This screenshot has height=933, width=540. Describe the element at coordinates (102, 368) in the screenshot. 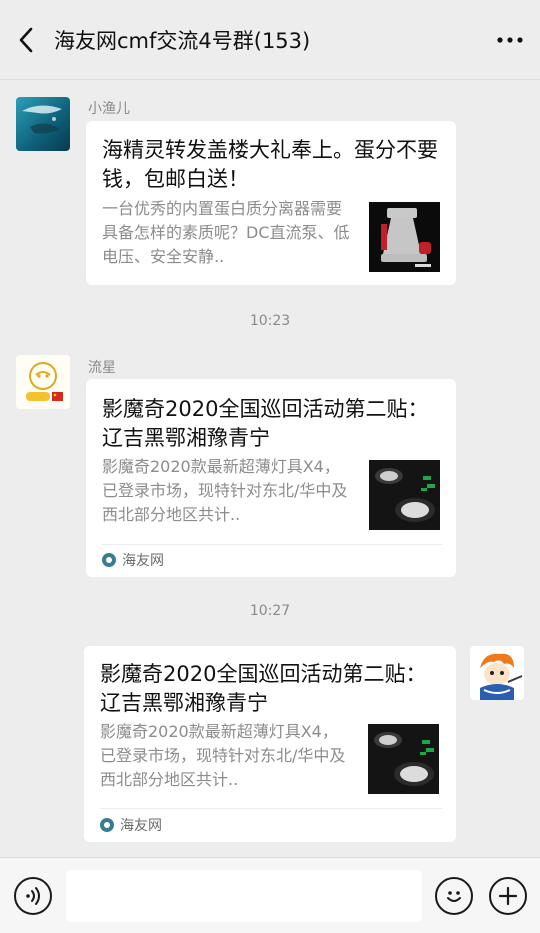

I see `sender-name: 流星` at that location.